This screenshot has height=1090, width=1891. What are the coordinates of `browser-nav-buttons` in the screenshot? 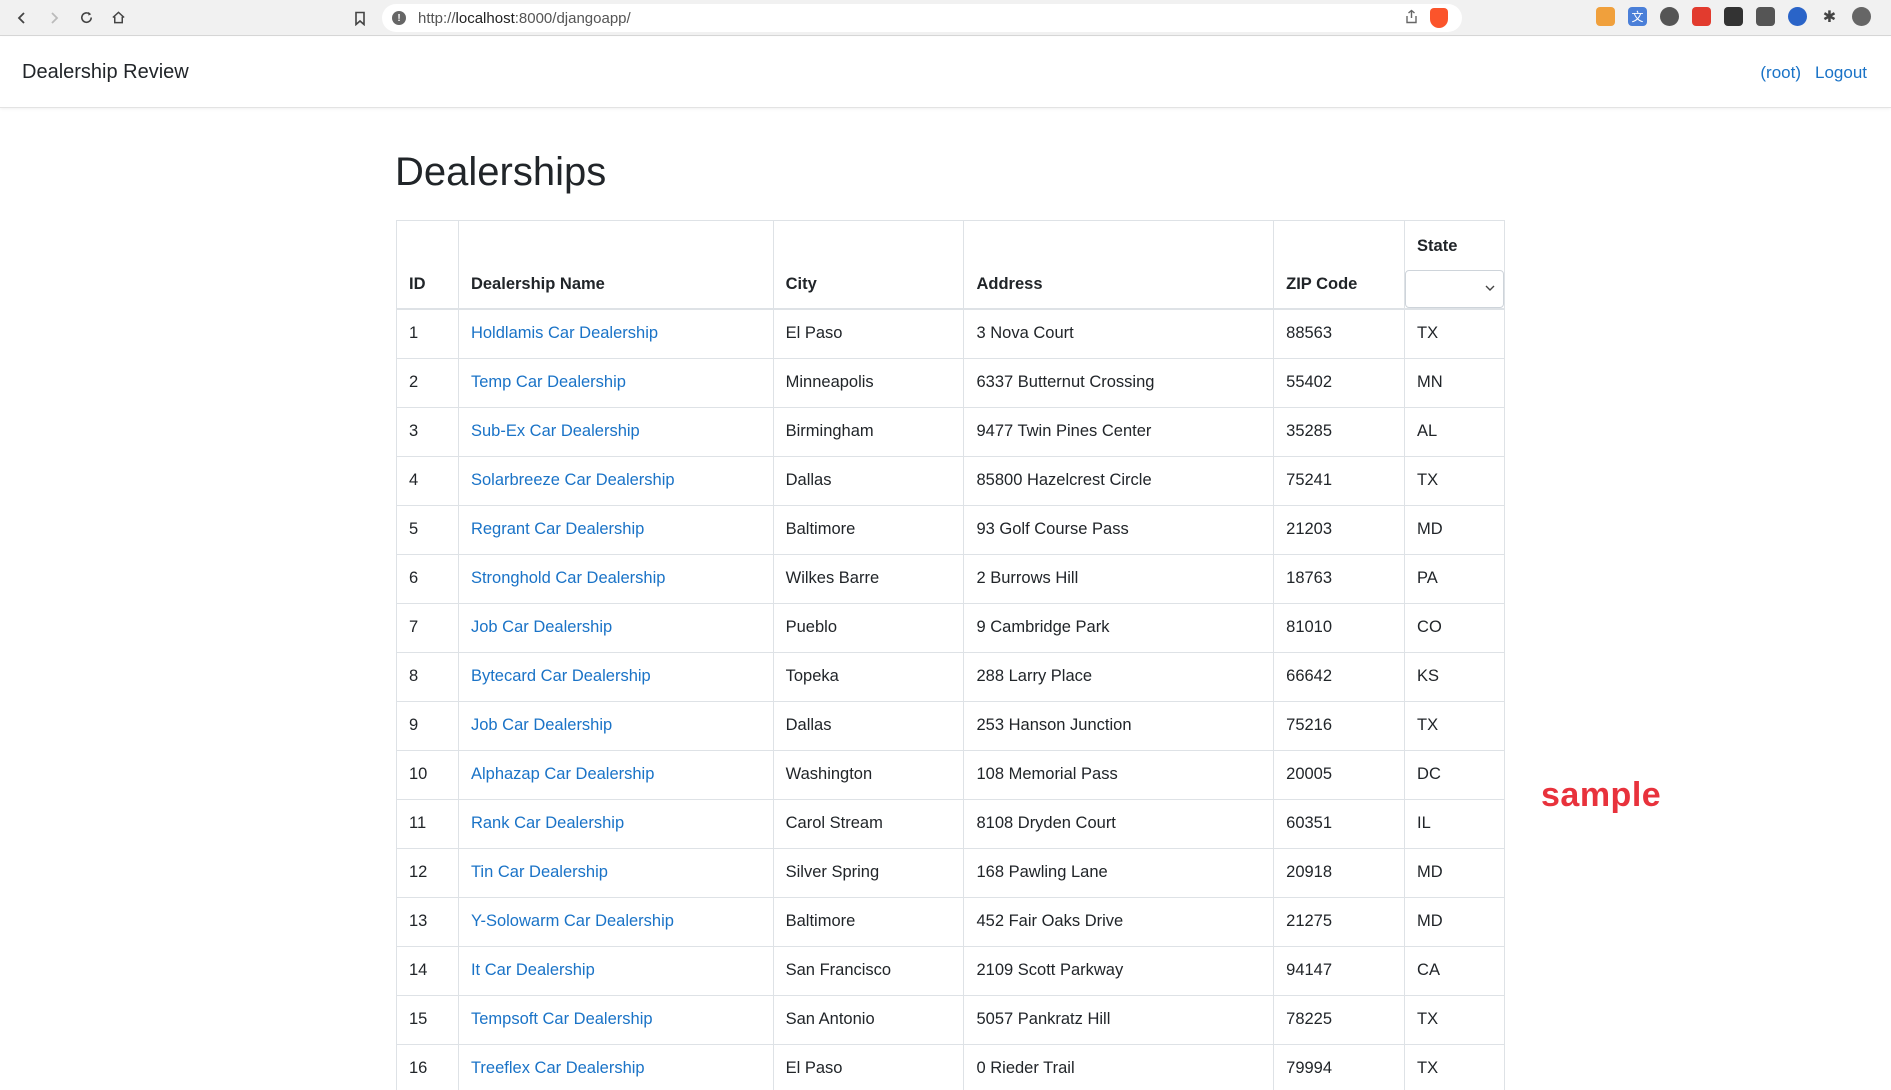 It's located at (70, 18).